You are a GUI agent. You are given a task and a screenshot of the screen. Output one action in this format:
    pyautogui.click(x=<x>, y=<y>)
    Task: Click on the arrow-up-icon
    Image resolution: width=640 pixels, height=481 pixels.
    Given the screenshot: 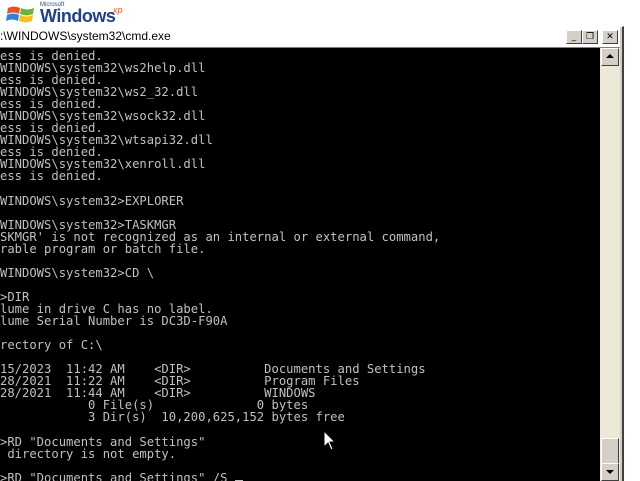 What is the action you would take?
    pyautogui.click(x=610, y=56)
    